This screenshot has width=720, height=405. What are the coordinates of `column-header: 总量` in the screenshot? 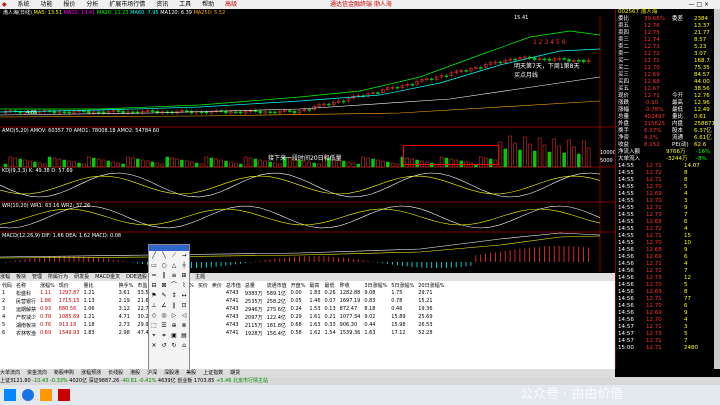 It's located at (254, 285).